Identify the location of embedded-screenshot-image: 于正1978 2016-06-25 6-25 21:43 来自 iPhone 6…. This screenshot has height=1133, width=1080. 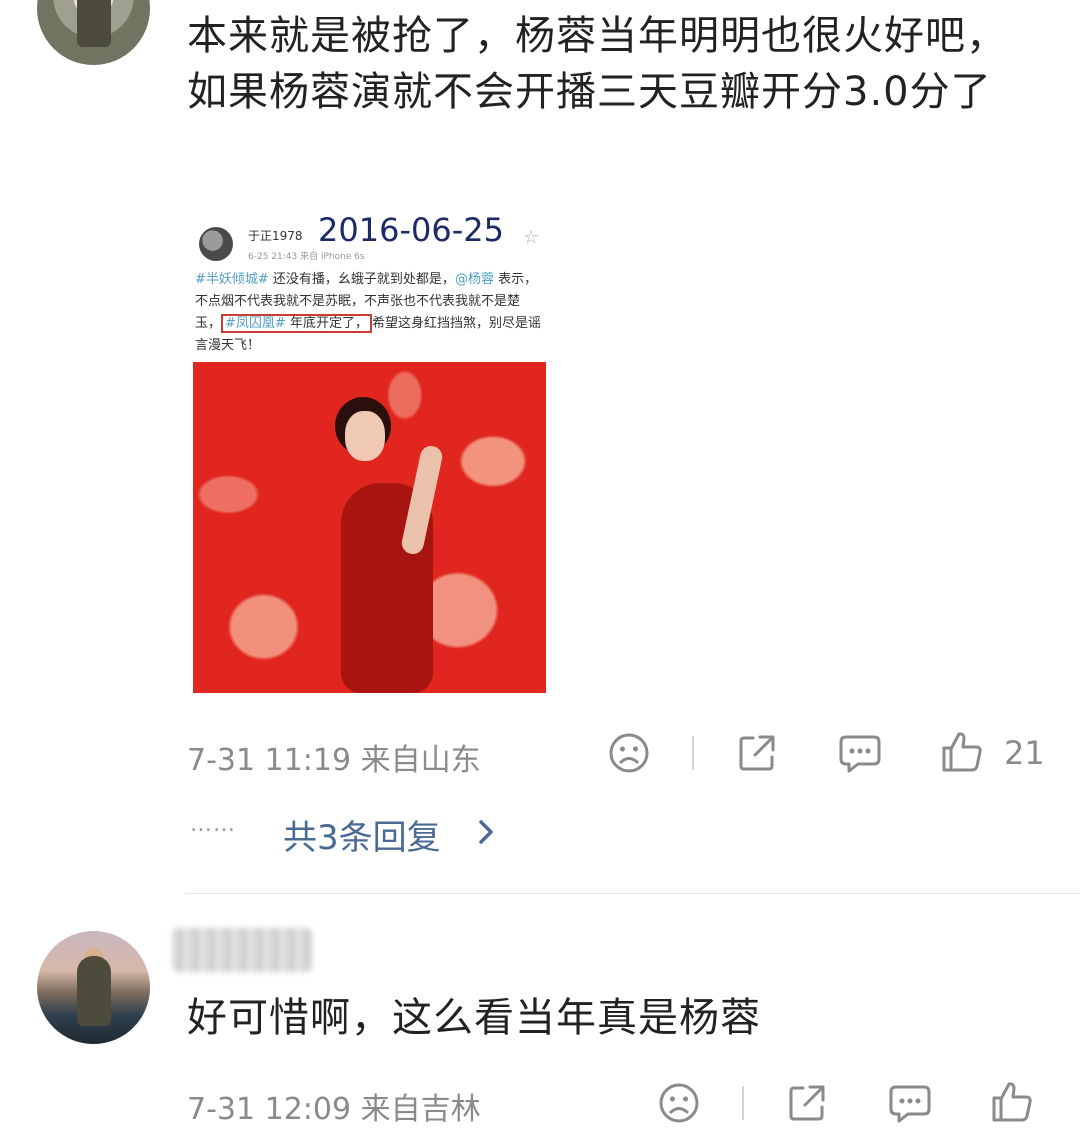
(369, 450).